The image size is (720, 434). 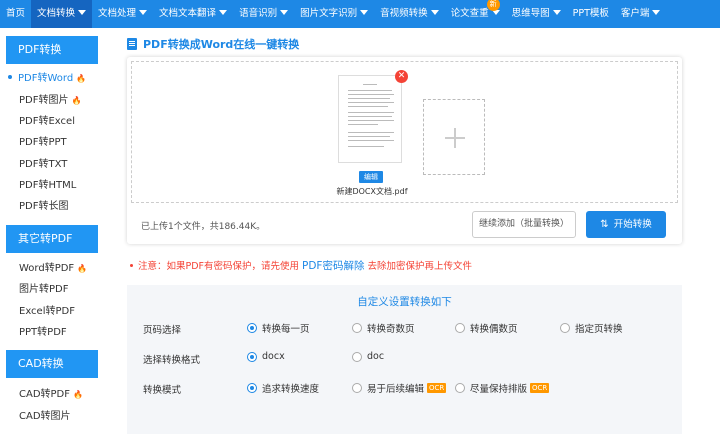 I want to click on option-specific-pages: 指定页转换, so click(x=591, y=328).